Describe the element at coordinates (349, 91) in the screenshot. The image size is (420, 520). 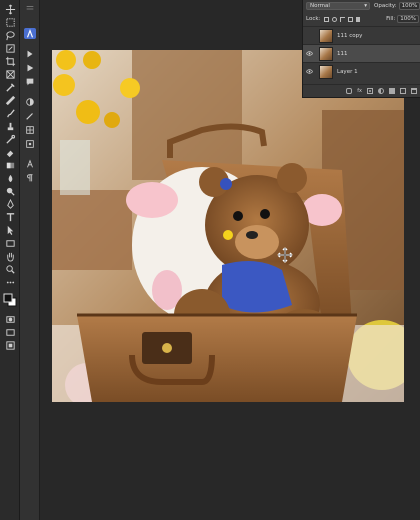
I see `link-icon` at that location.